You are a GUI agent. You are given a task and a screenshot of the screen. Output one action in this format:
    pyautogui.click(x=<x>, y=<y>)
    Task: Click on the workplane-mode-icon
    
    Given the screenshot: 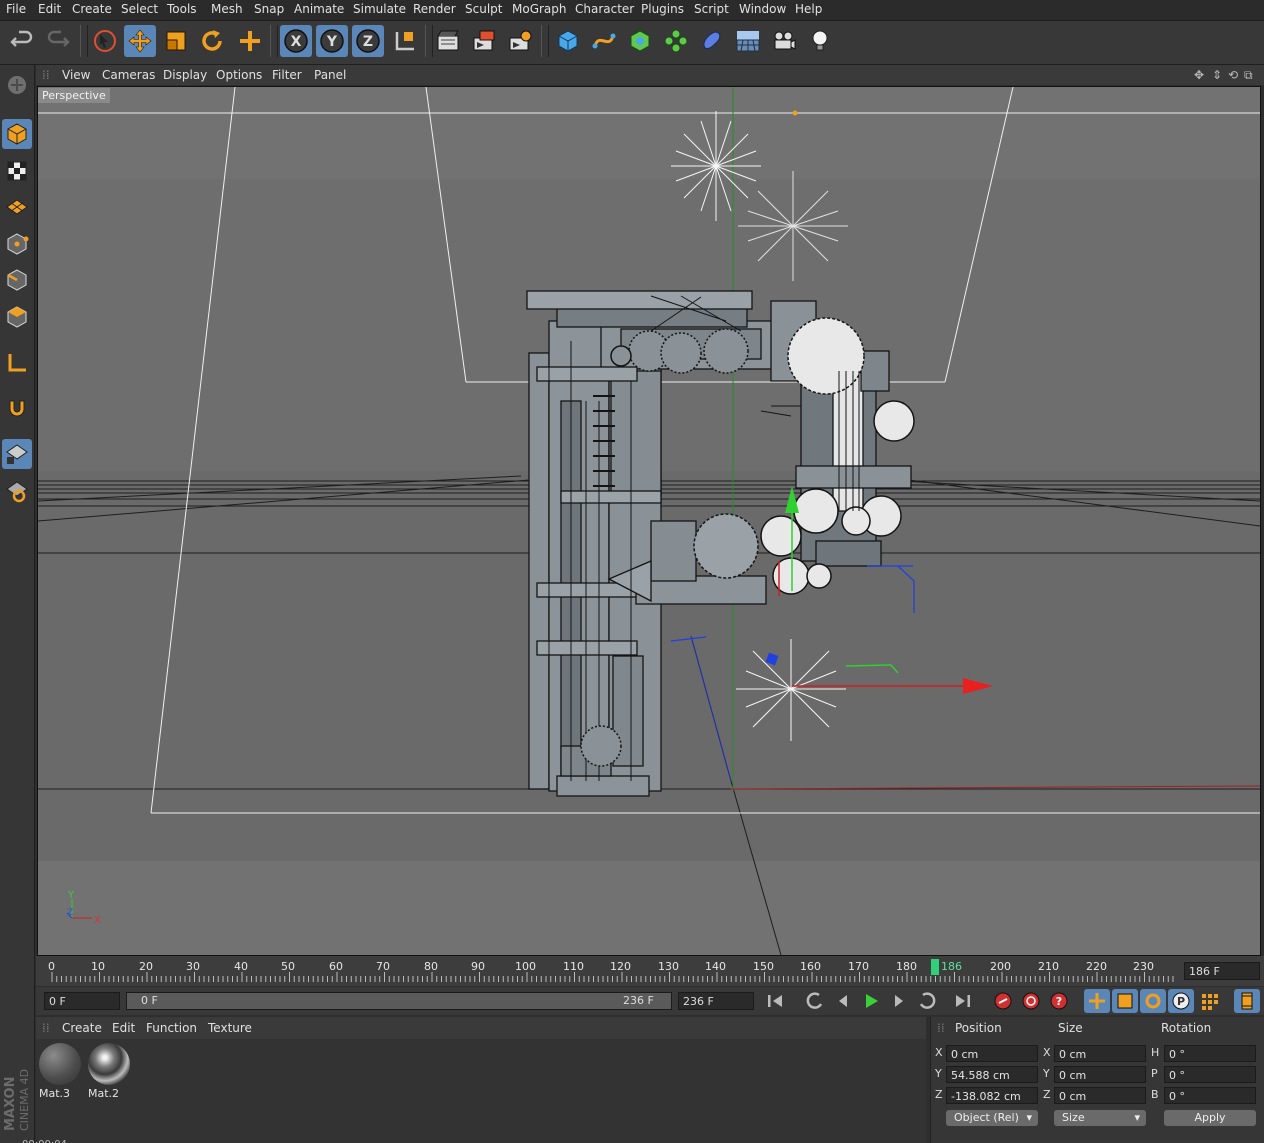 What is the action you would take?
    pyautogui.click(x=17, y=207)
    